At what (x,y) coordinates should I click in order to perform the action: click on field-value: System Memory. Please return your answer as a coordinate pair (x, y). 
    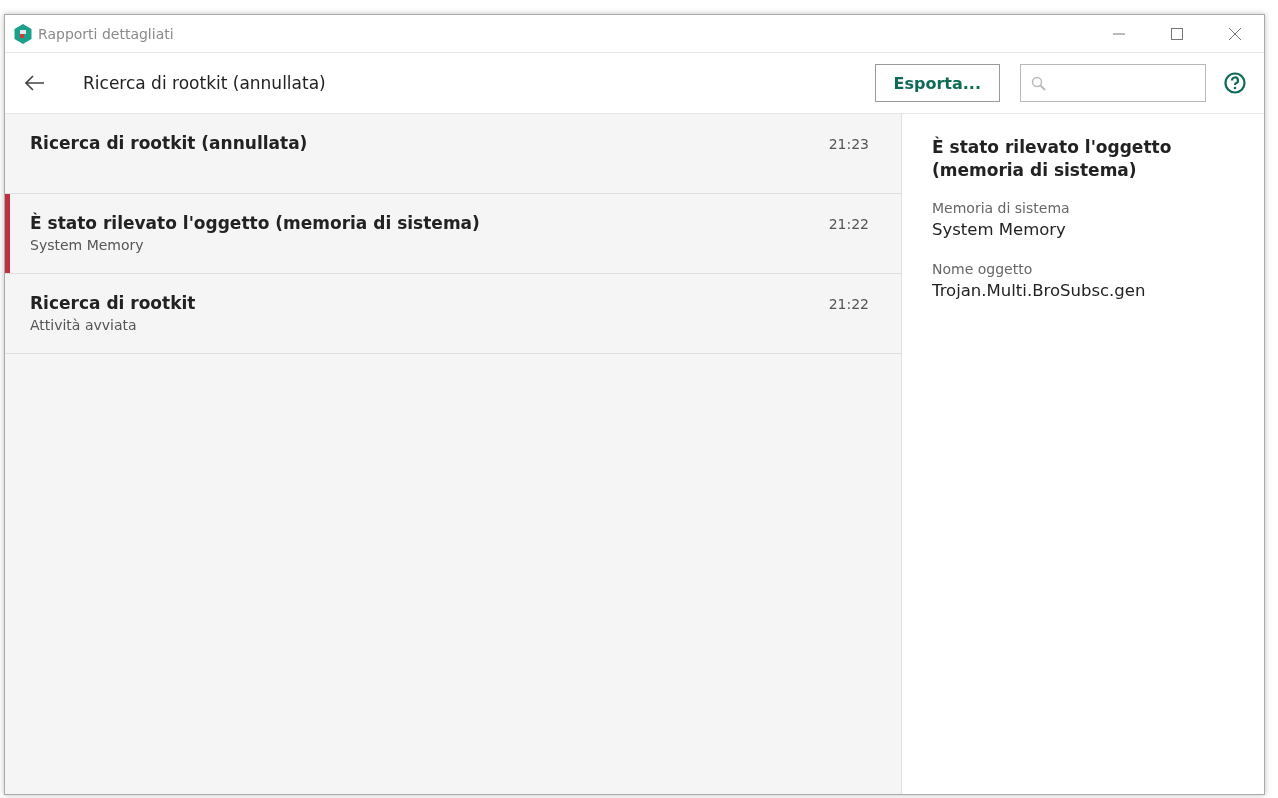
    Looking at the image, I should click on (999, 229).